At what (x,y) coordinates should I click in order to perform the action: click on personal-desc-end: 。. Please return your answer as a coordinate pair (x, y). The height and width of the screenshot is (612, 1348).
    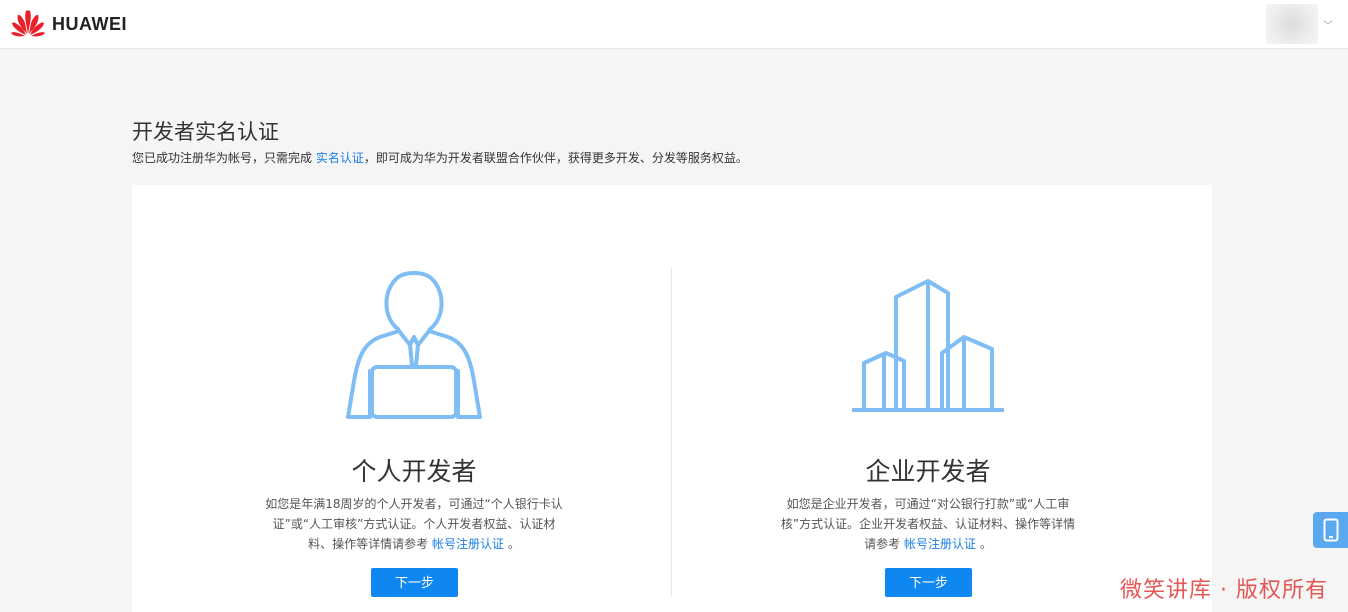
    Looking at the image, I should click on (512, 544).